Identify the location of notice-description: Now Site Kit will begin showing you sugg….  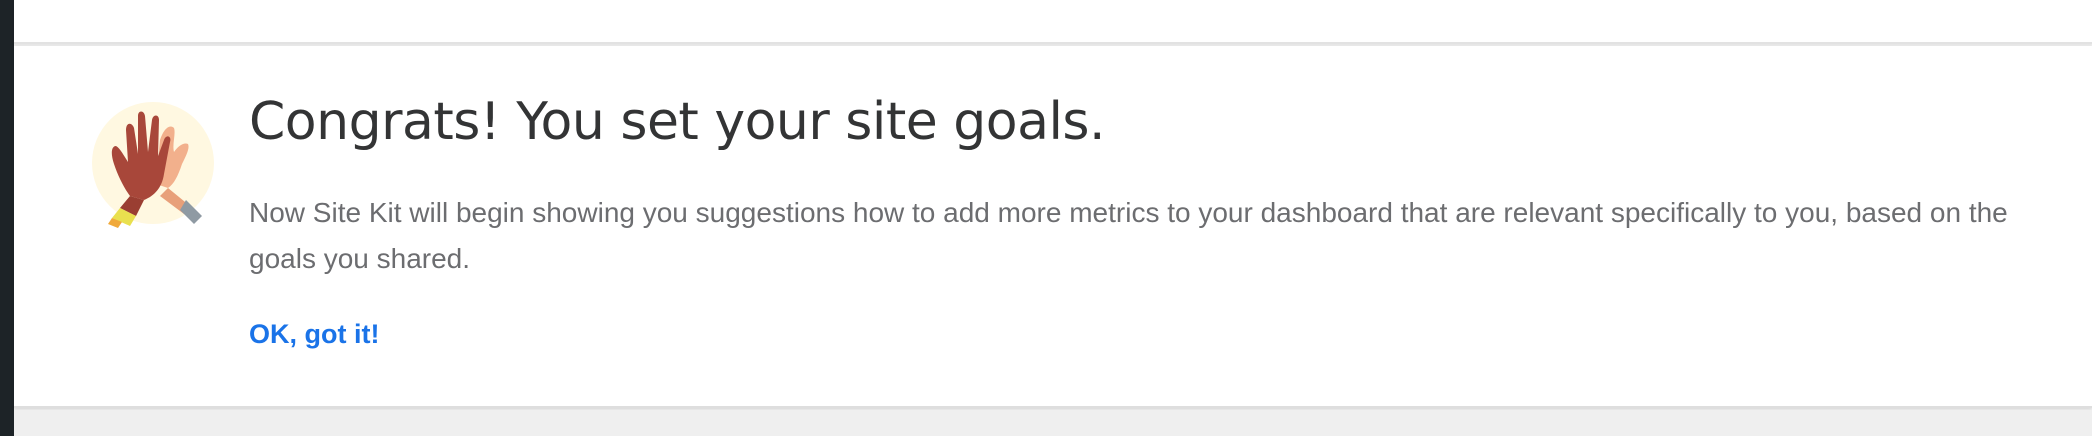
(1128, 235).